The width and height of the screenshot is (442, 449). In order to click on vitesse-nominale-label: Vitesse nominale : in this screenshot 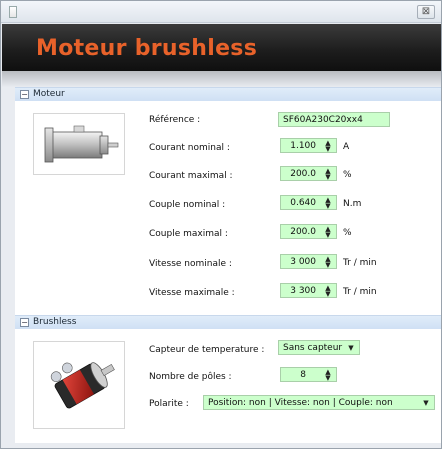, I will do `click(190, 264)`.